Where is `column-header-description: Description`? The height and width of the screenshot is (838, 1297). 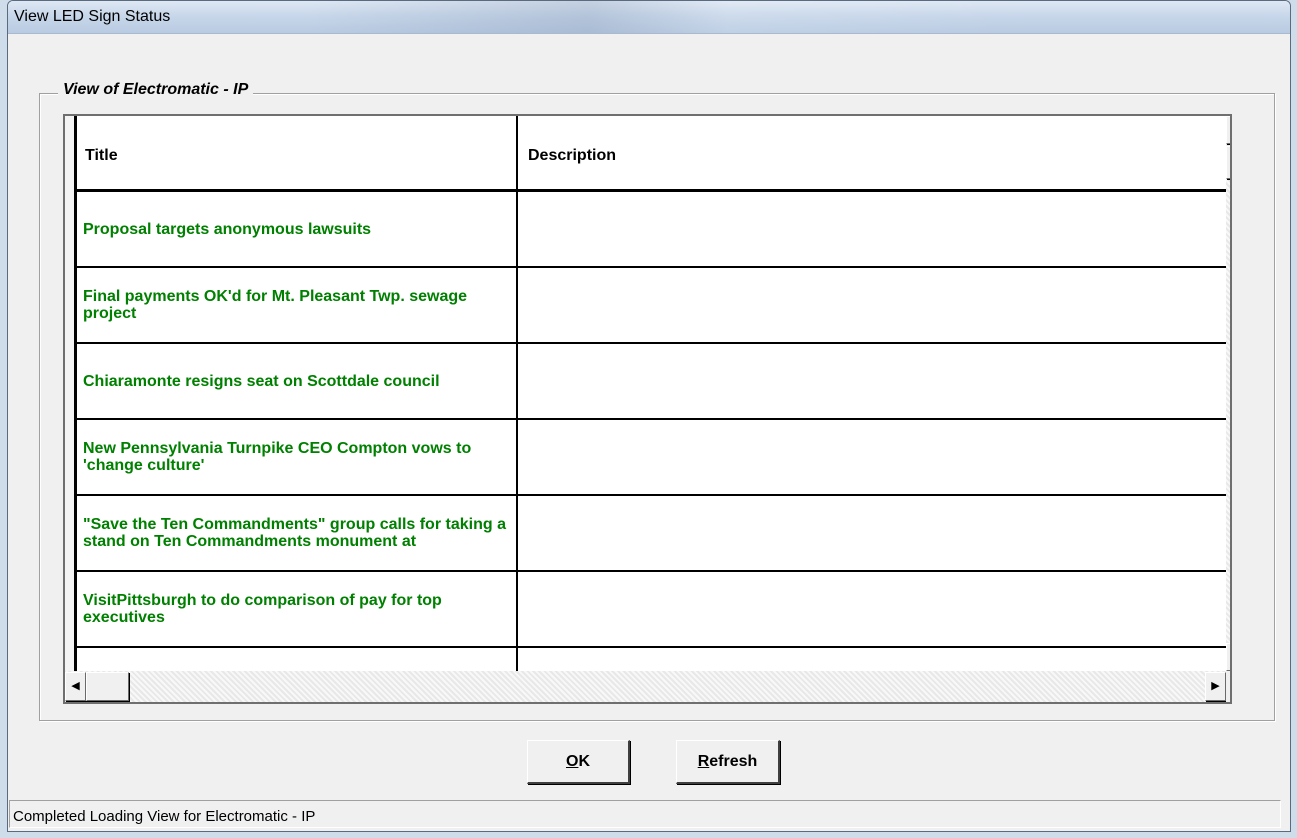 column-header-description: Description is located at coordinates (872, 154).